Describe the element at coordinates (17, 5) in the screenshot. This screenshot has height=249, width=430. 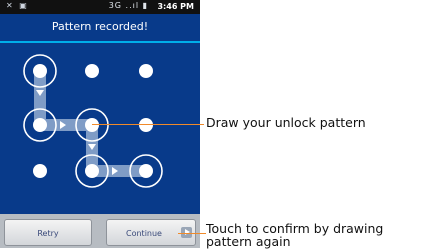
I see `notification-icons: ✕ ▣` at that location.